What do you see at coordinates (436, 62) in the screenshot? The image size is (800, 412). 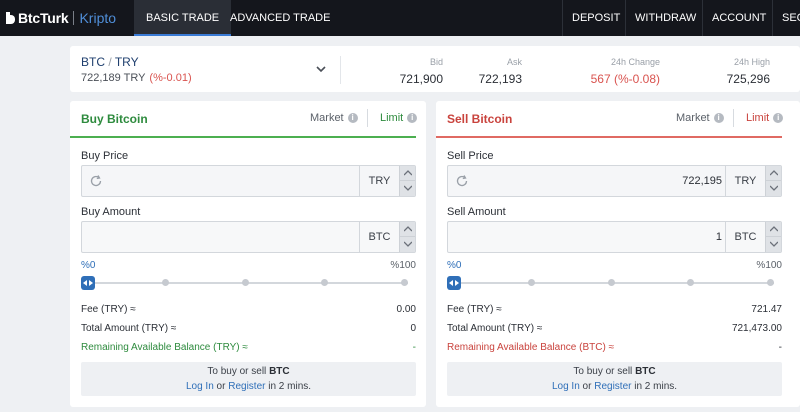 I see `bid-label: Bid` at bounding box center [436, 62].